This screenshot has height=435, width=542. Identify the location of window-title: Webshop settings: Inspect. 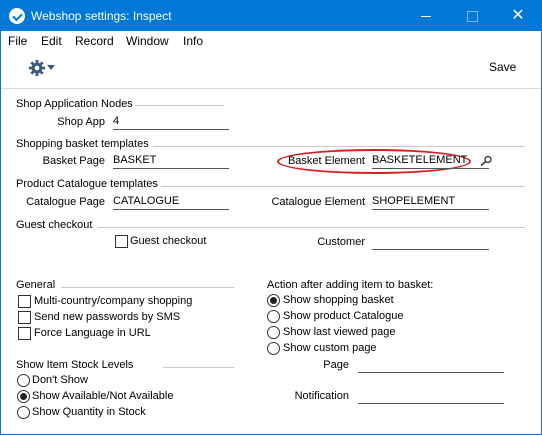
(101, 16).